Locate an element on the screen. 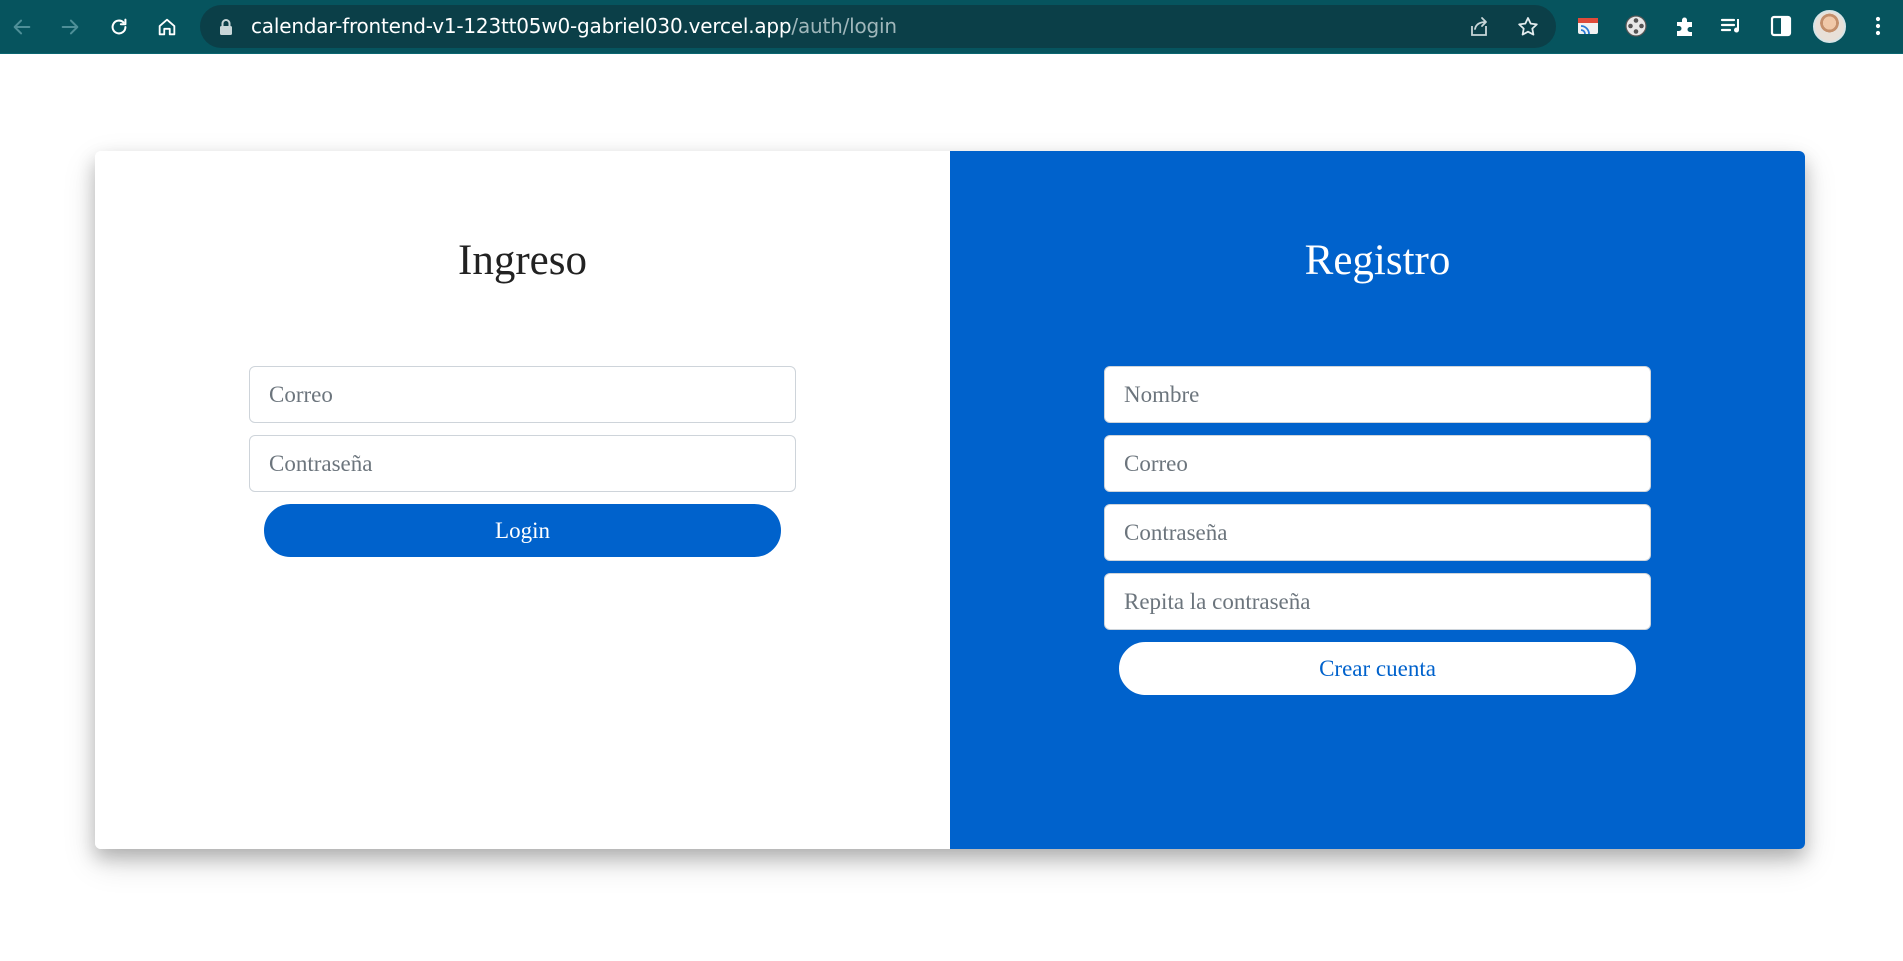 Image resolution: width=1903 pixels, height=961 pixels. reload-icon is located at coordinates (119, 27).